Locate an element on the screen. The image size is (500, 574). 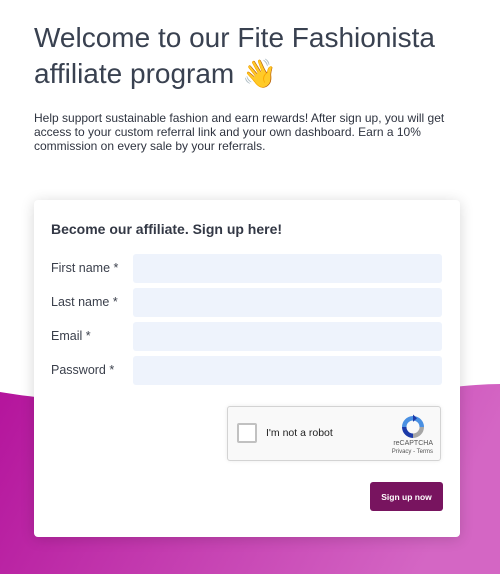
recaptcha-brand: reCAPTCHA is located at coordinates (413, 443).